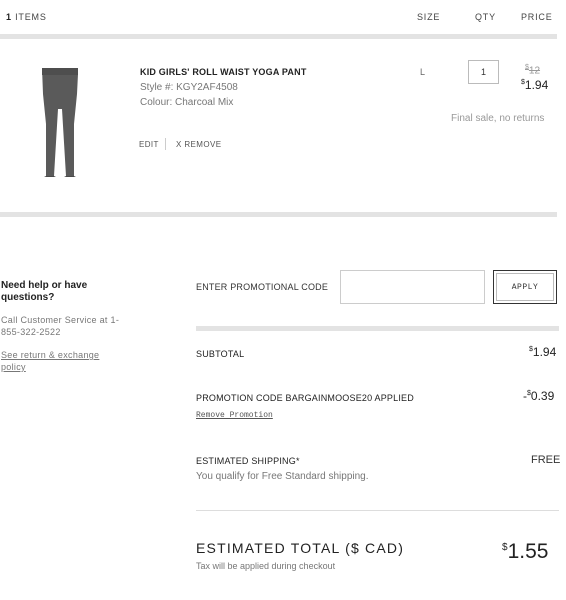 The image size is (566, 600). What do you see at coordinates (429, 17) in the screenshot?
I see `size-column-header: SIZE` at bounding box center [429, 17].